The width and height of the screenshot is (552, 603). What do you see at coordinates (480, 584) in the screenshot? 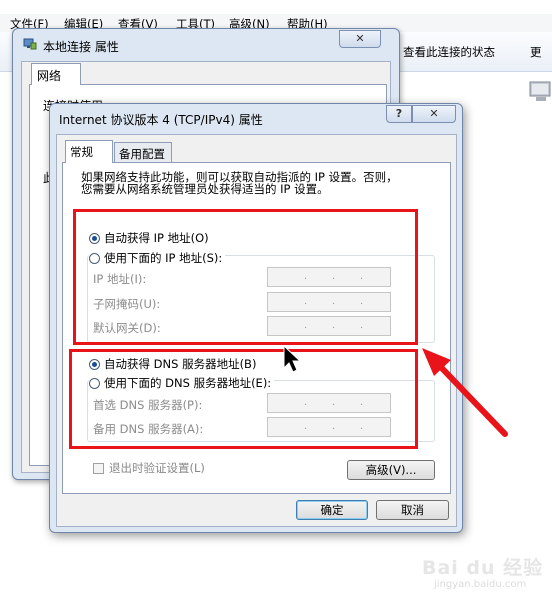
I see `baidu-watermark-url: jingyan.baidu.com` at bounding box center [480, 584].